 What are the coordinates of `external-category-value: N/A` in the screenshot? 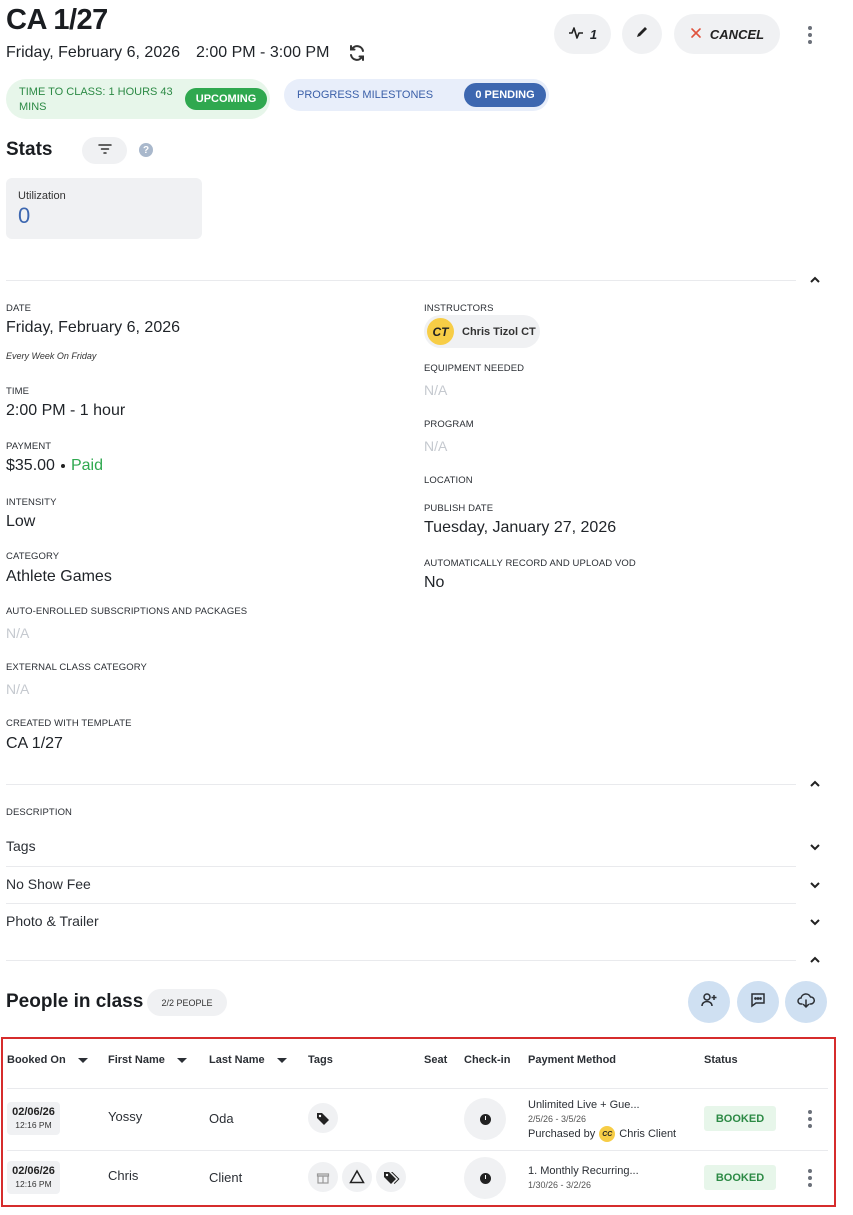 It's located at (18, 689).